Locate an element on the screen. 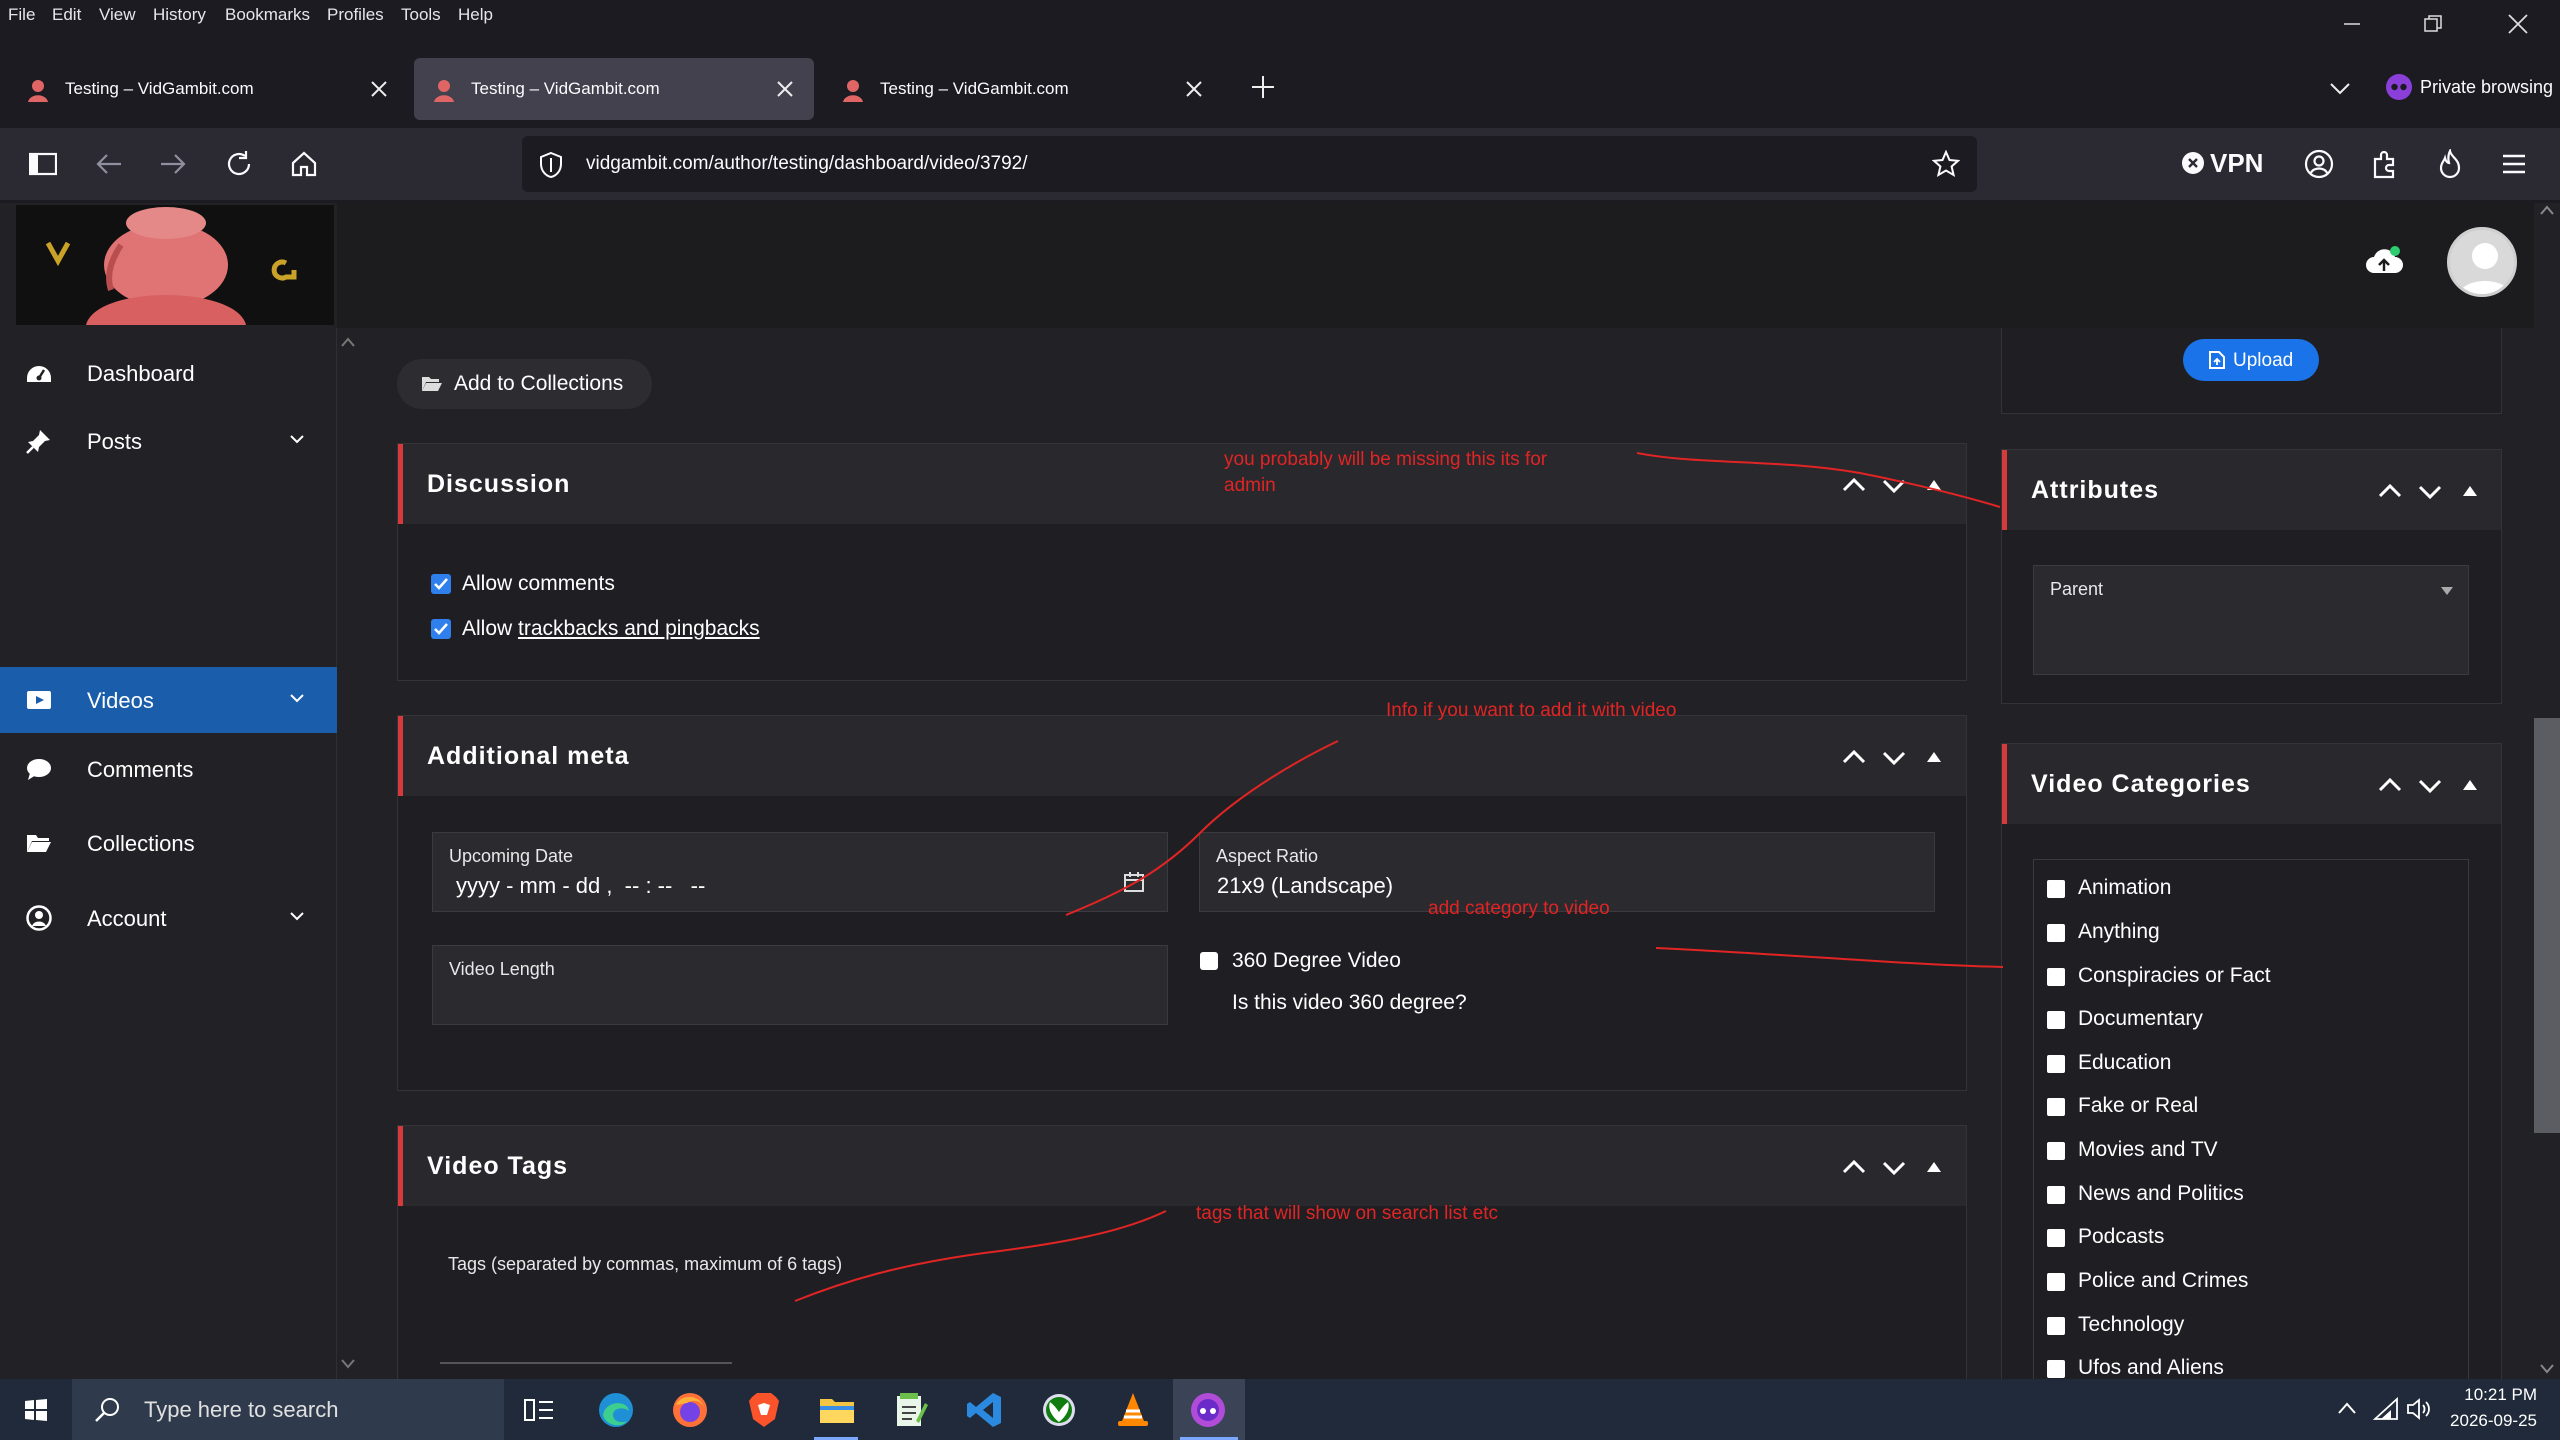  reload-icon is located at coordinates (239, 163).